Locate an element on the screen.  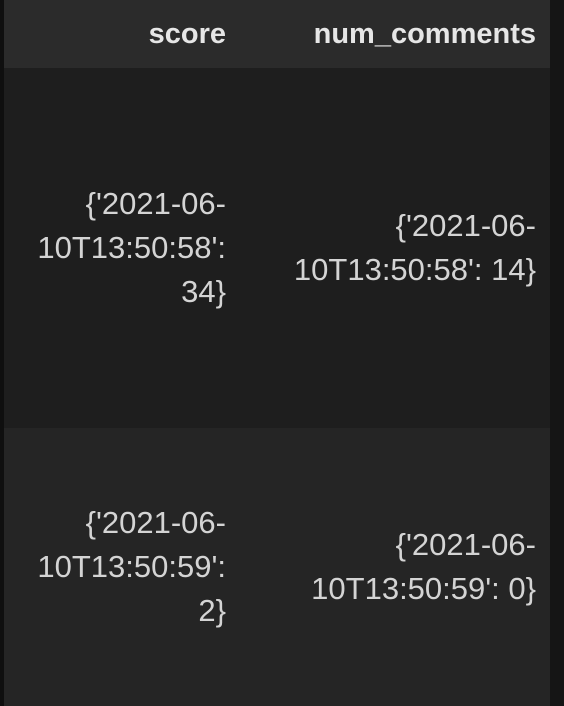
vertical-scrollbar is located at coordinates (557, 353).